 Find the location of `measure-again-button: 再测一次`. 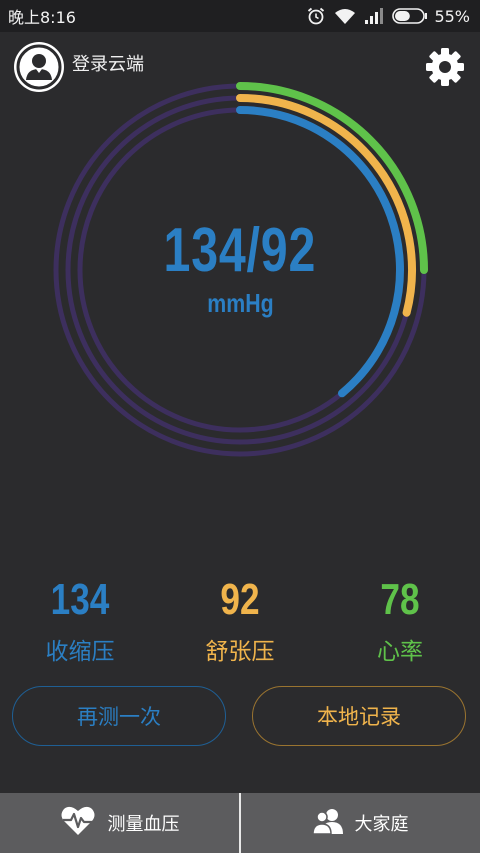

measure-again-button: 再测一次 is located at coordinates (119, 716).